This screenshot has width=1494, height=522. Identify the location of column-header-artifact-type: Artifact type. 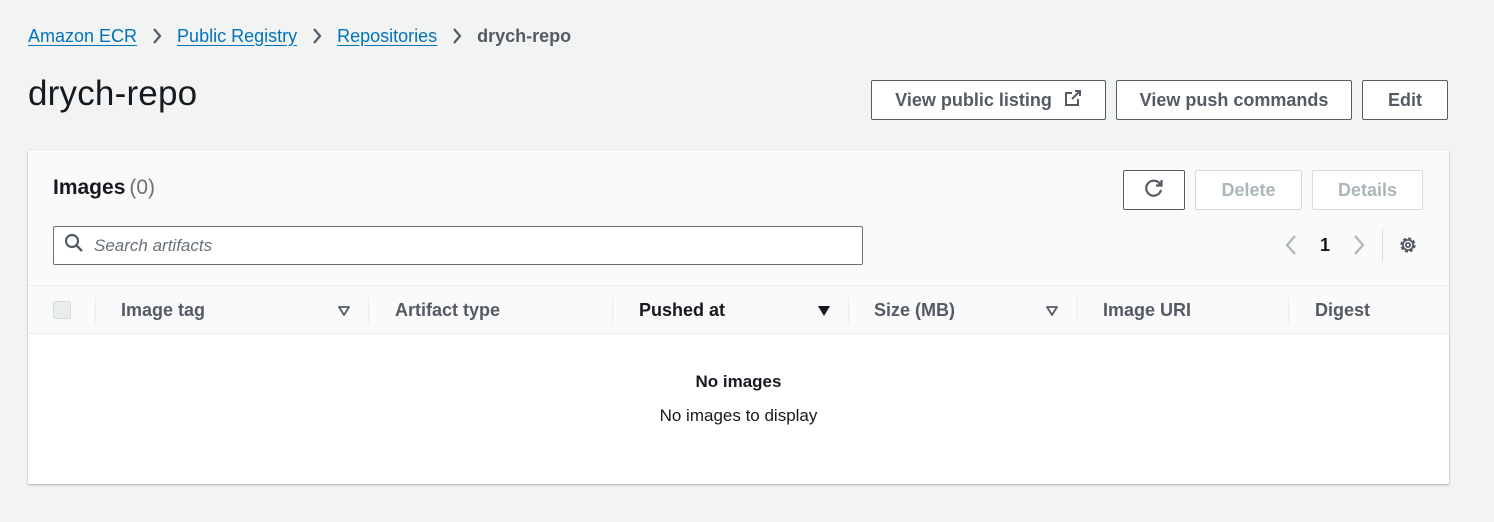
(447, 310).